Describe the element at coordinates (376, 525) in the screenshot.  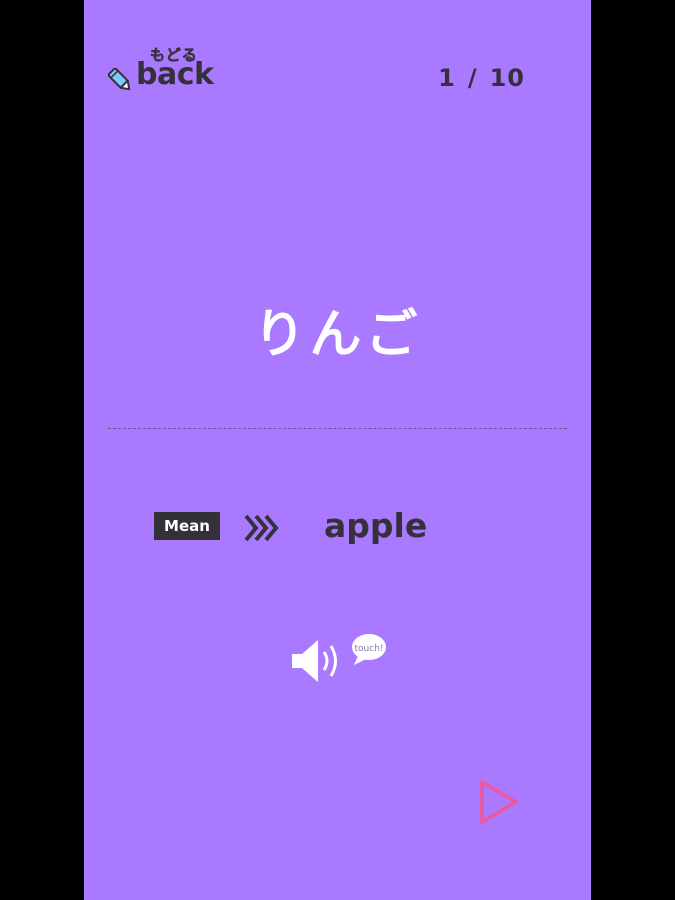
I see `meaning-text: apple` at that location.